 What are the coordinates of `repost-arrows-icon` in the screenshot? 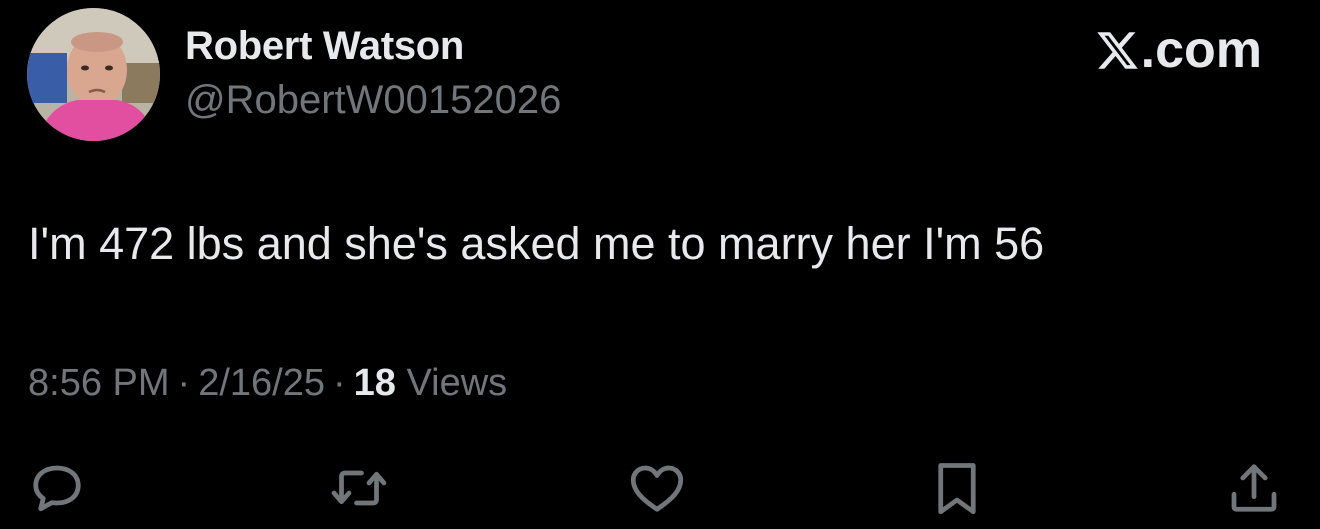 It's located at (359, 488).